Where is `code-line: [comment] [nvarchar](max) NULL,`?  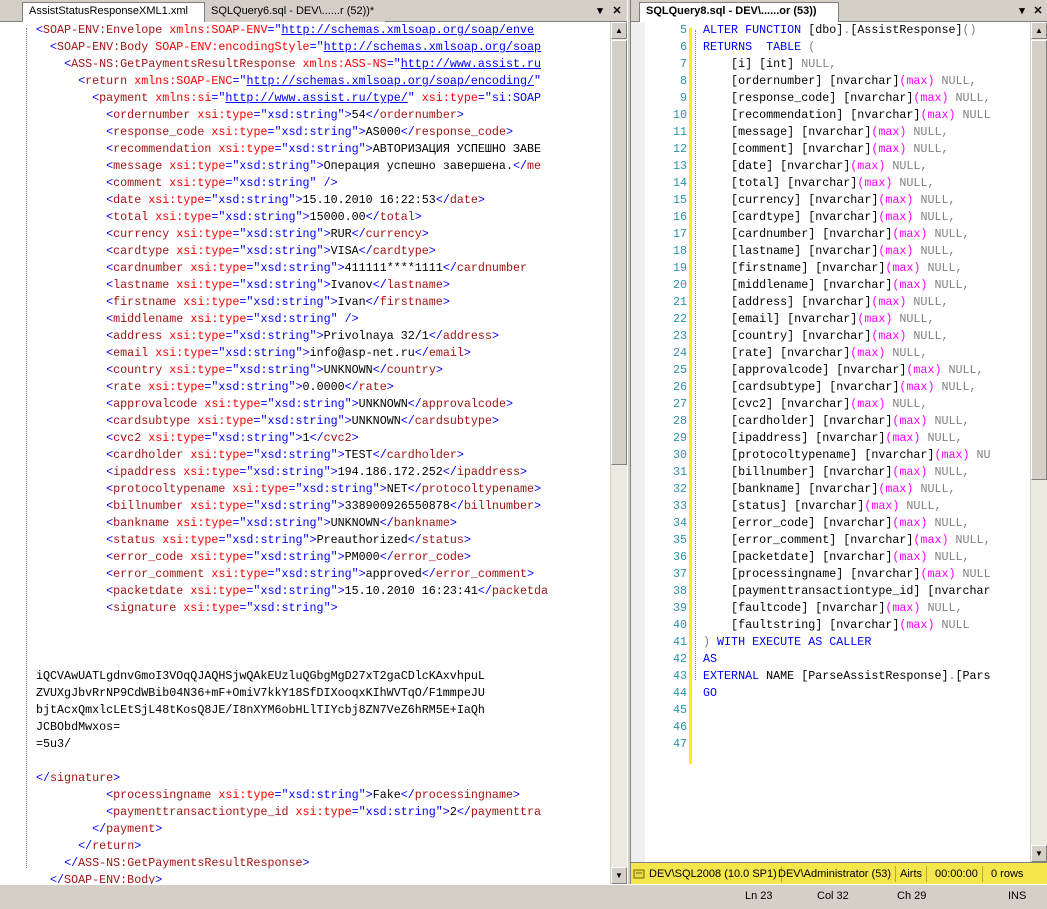
code-line: [comment] [nvarchar](max) NULL, is located at coordinates (847, 149).